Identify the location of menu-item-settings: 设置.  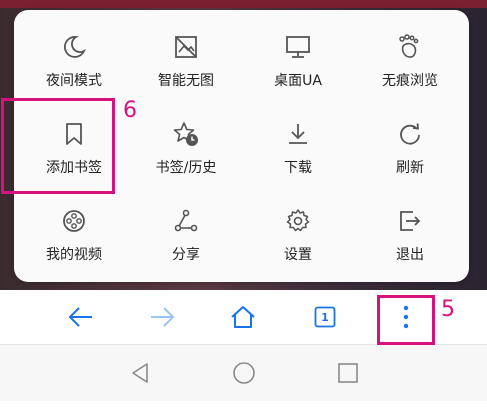
(298, 224).